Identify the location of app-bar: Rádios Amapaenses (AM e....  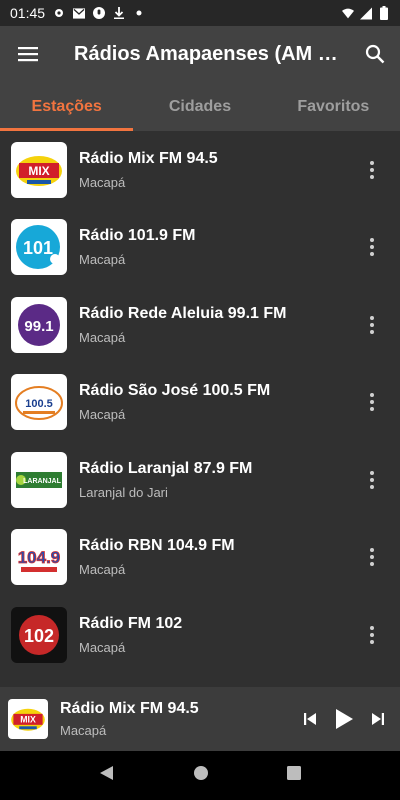
(200, 54).